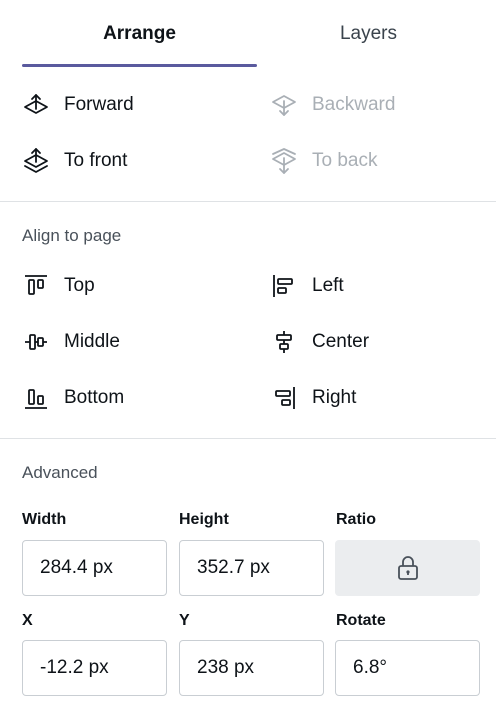 This screenshot has height=725, width=496. What do you see at coordinates (72, 235) in the screenshot?
I see `align-section-title: Align to page` at bounding box center [72, 235].